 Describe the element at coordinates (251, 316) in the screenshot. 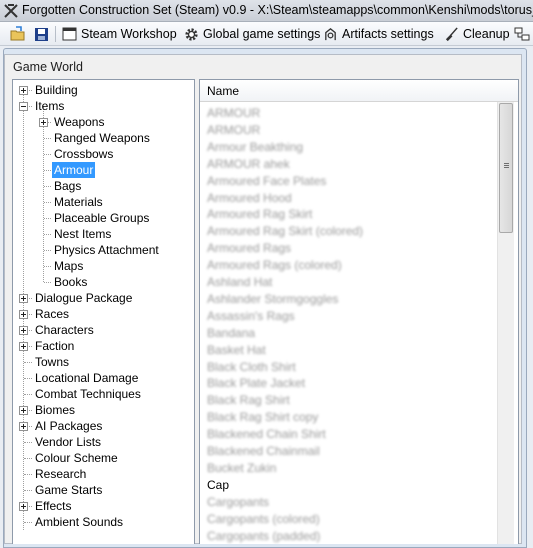

I see `list-item: Assassin's Rags` at that location.